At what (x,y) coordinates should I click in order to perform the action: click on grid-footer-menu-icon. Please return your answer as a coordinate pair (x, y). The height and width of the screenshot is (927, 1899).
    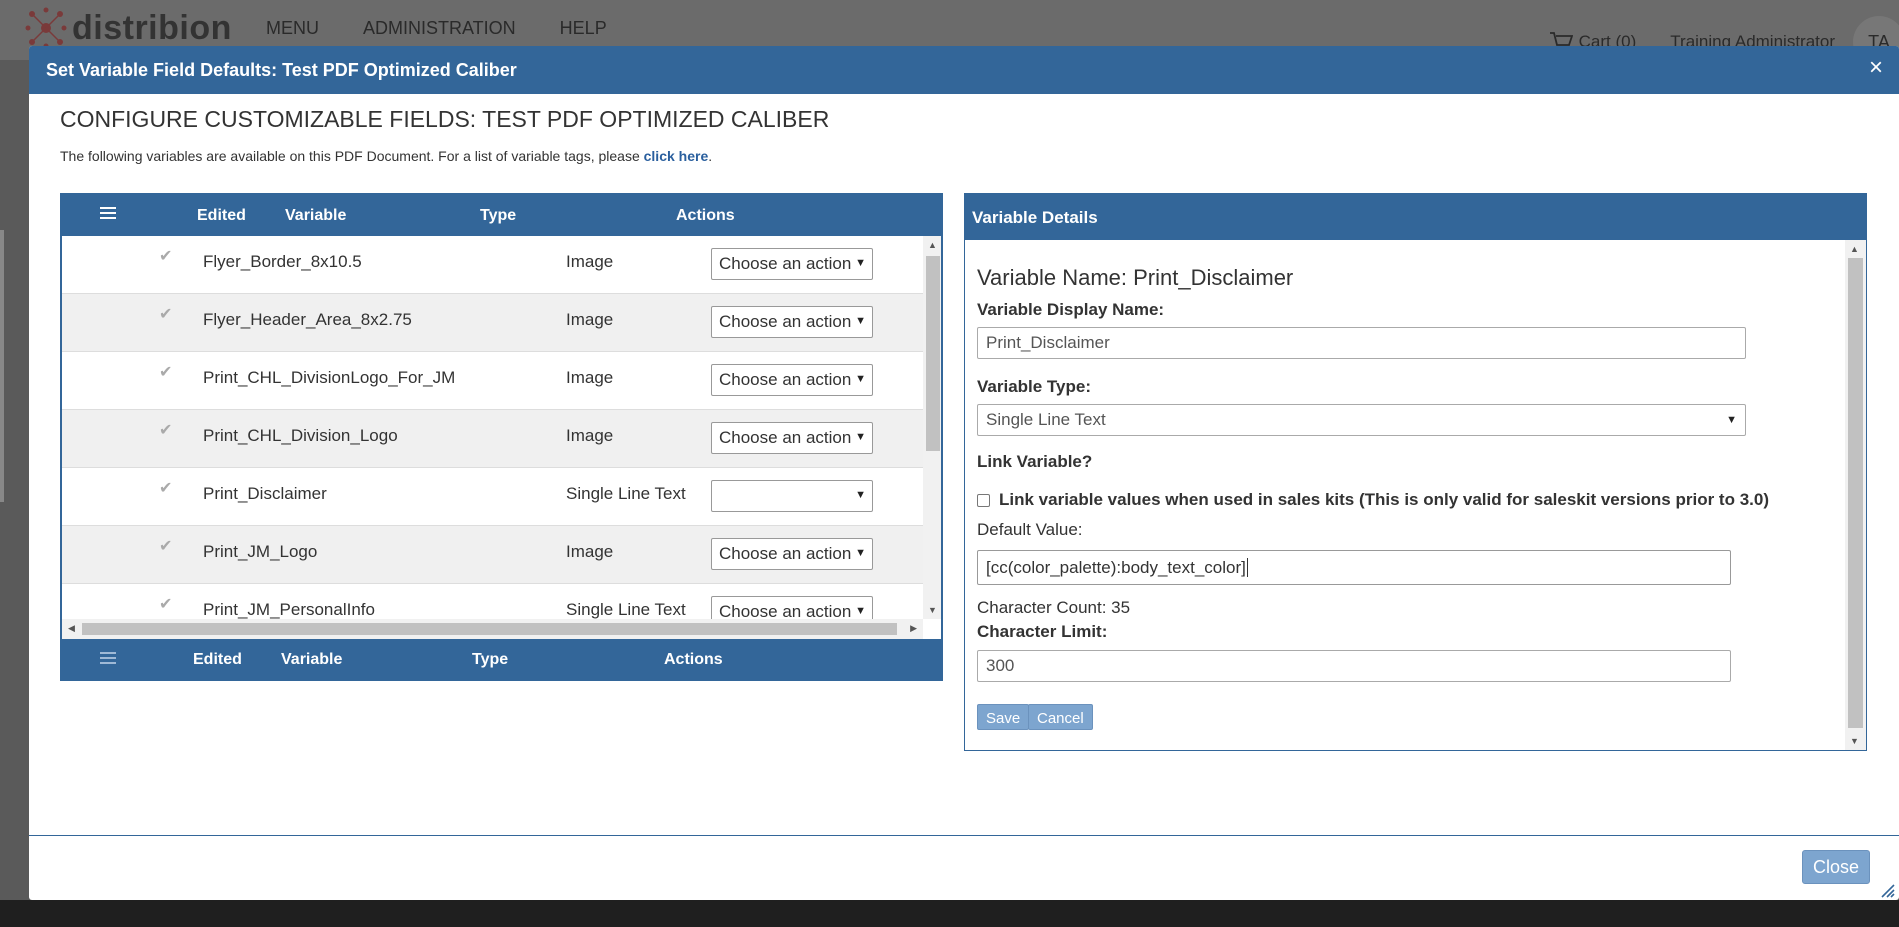
    Looking at the image, I should click on (108, 662).